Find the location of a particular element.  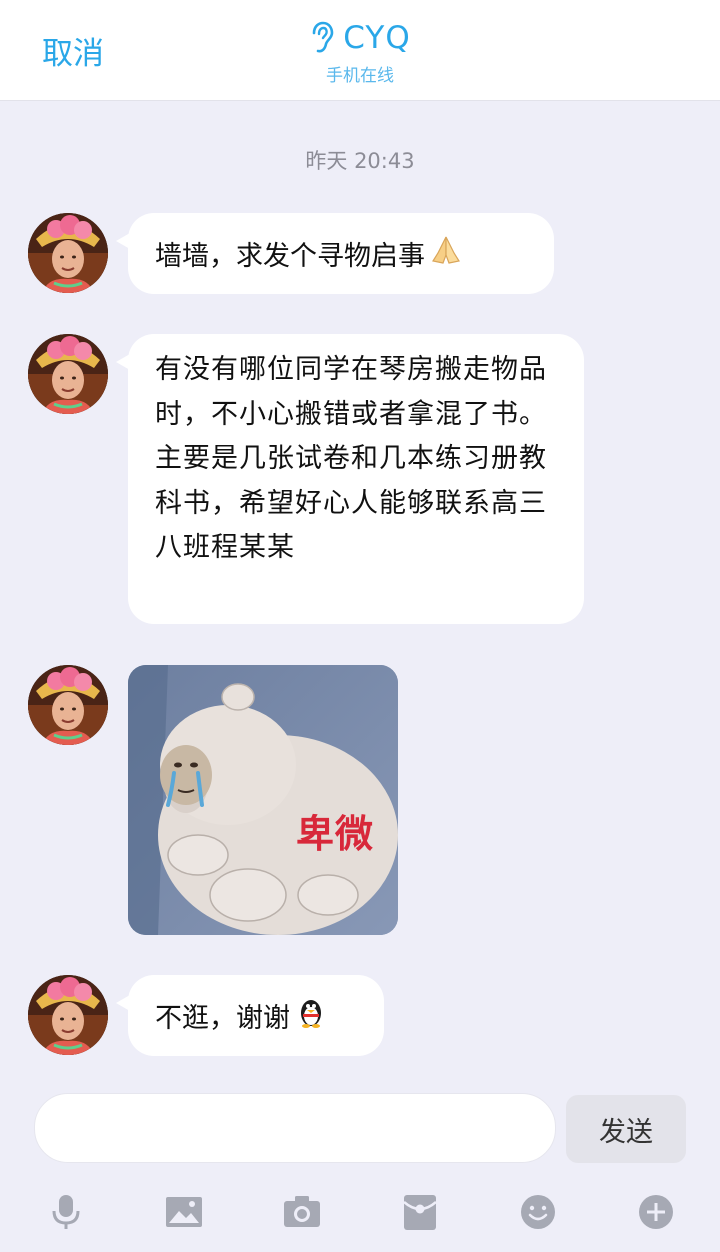

send-button: 发送 is located at coordinates (626, 1129).